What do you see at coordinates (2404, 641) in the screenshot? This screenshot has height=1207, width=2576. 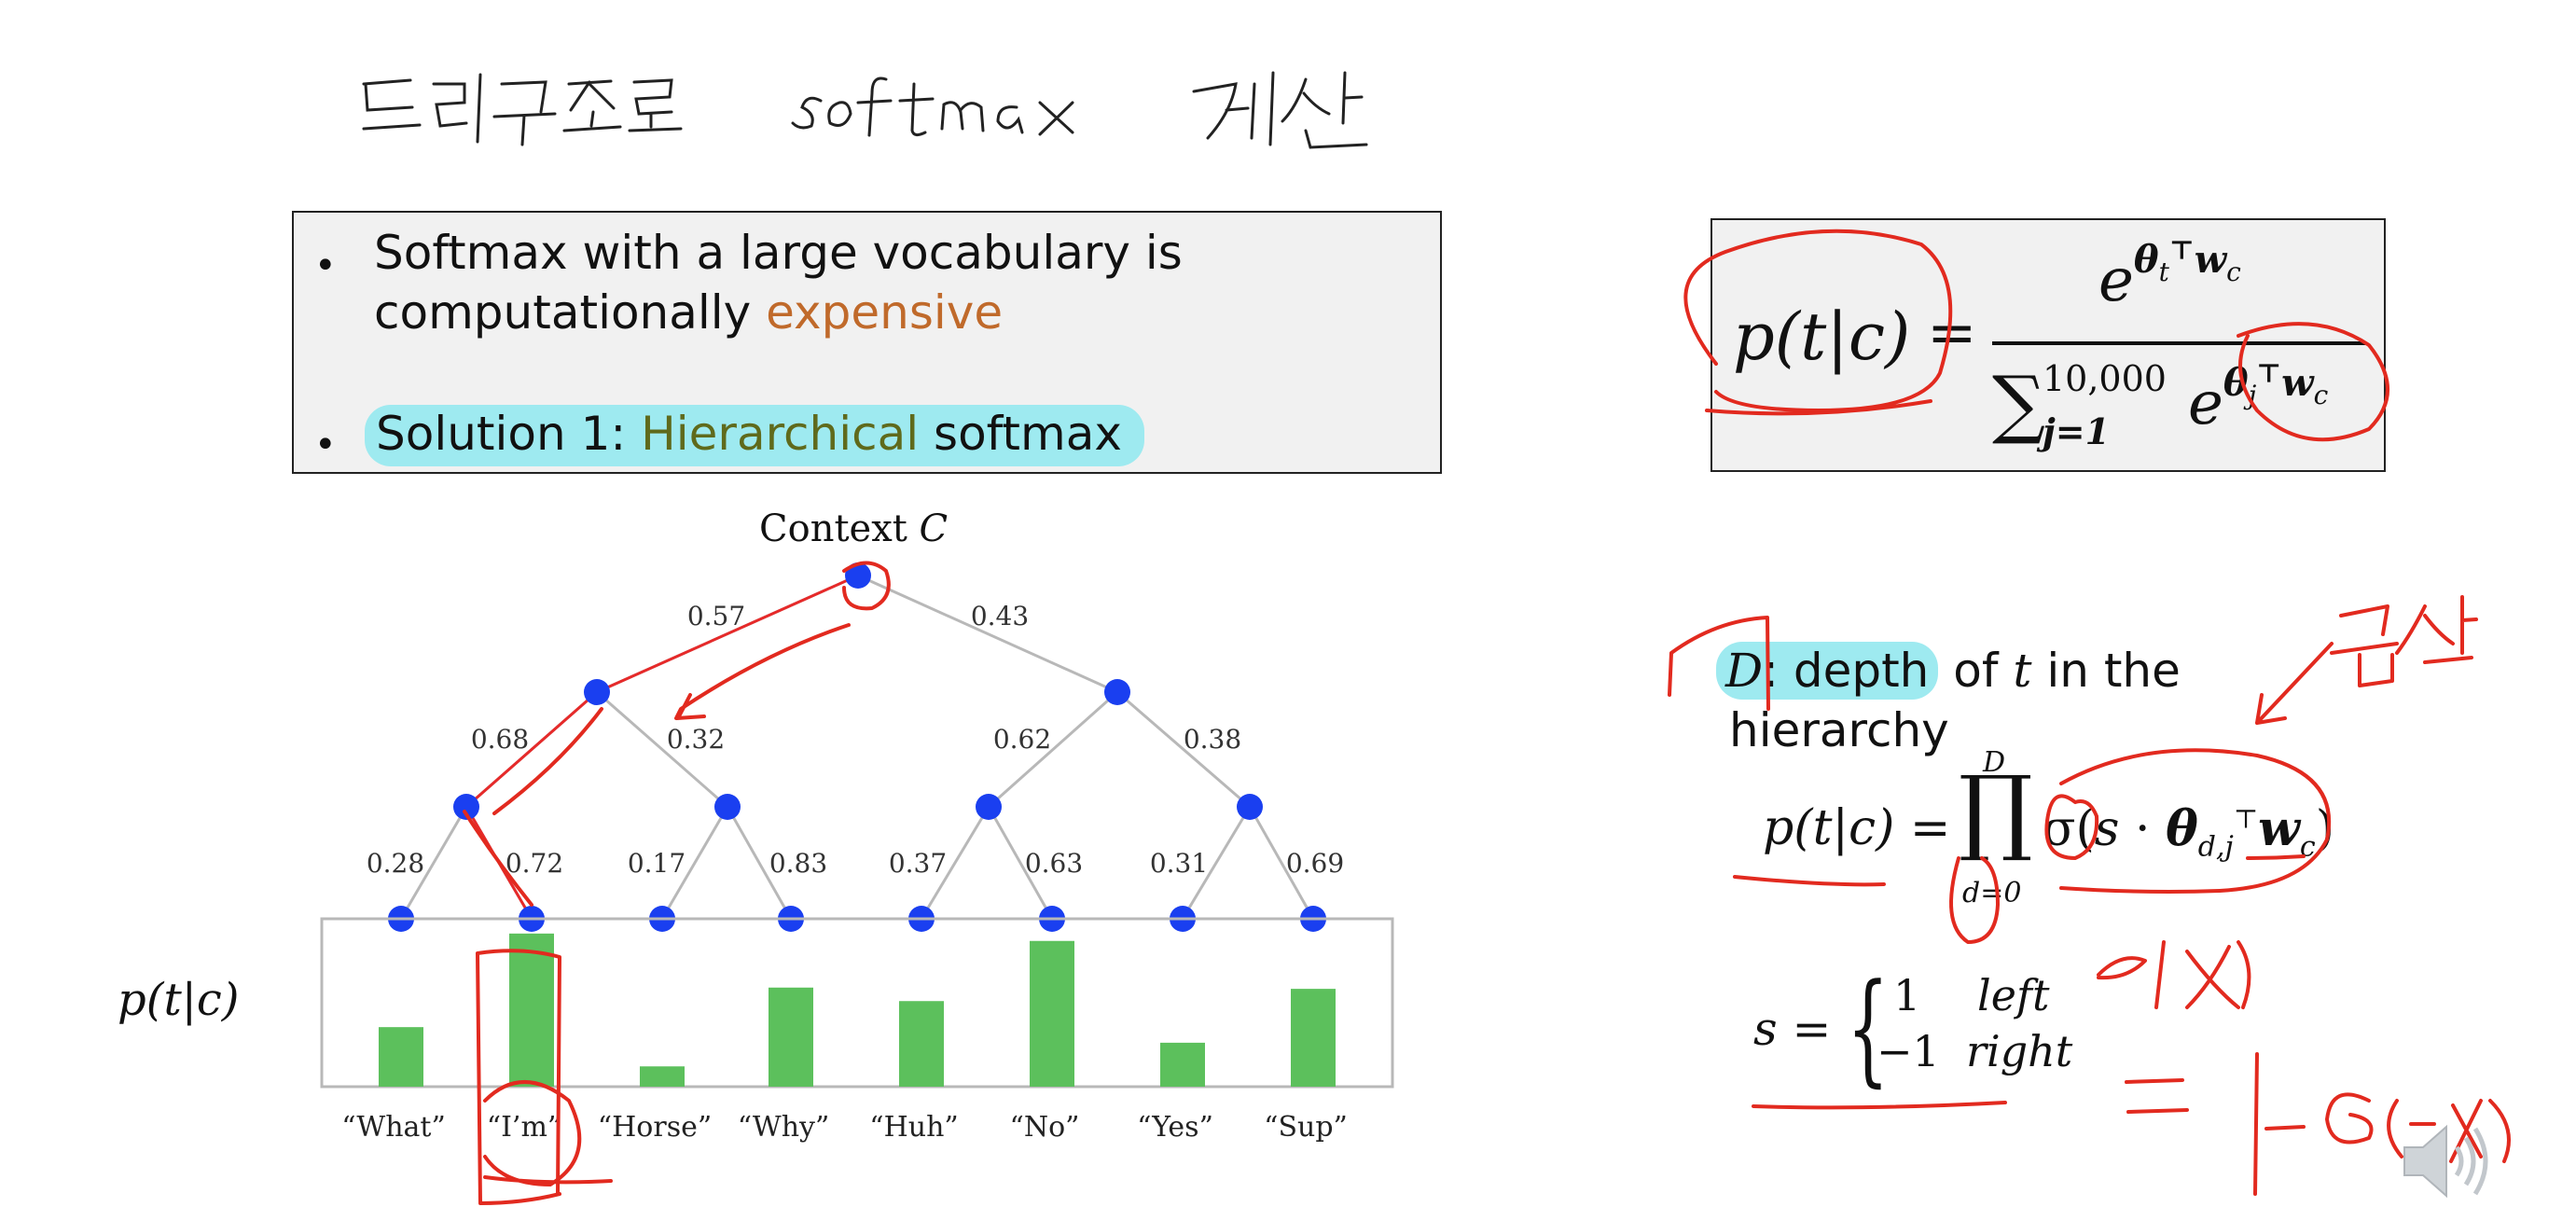 I see `annotation-multiply-strokes` at bounding box center [2404, 641].